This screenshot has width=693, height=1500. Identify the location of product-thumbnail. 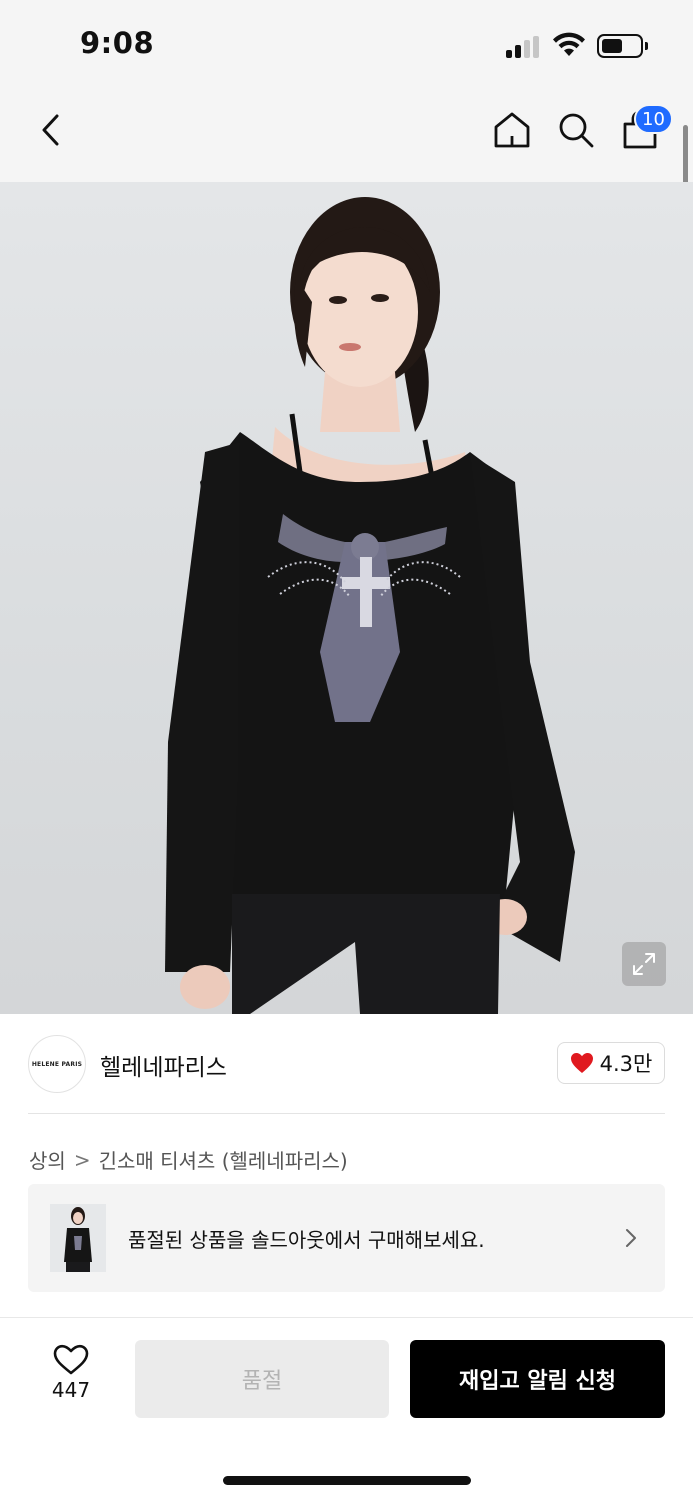
(78, 1238).